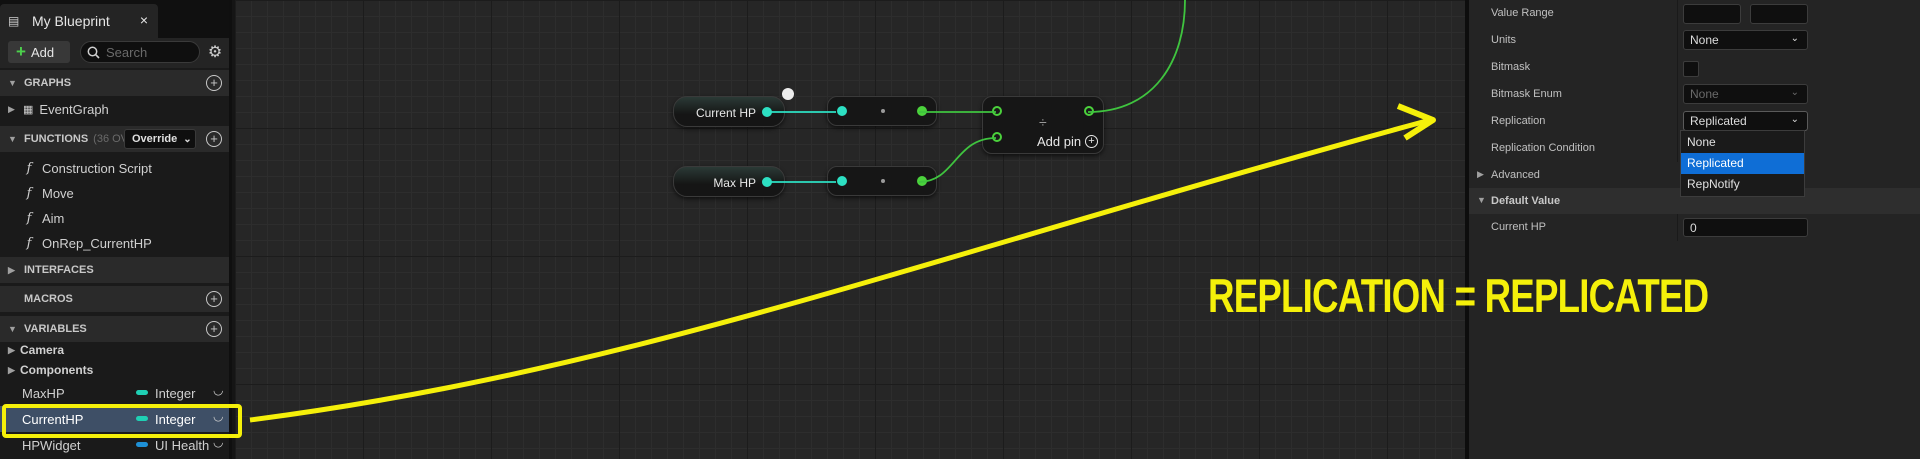 The image size is (1920, 459). What do you see at coordinates (1779, 14) in the screenshot?
I see `value-range-max-field` at bounding box center [1779, 14].